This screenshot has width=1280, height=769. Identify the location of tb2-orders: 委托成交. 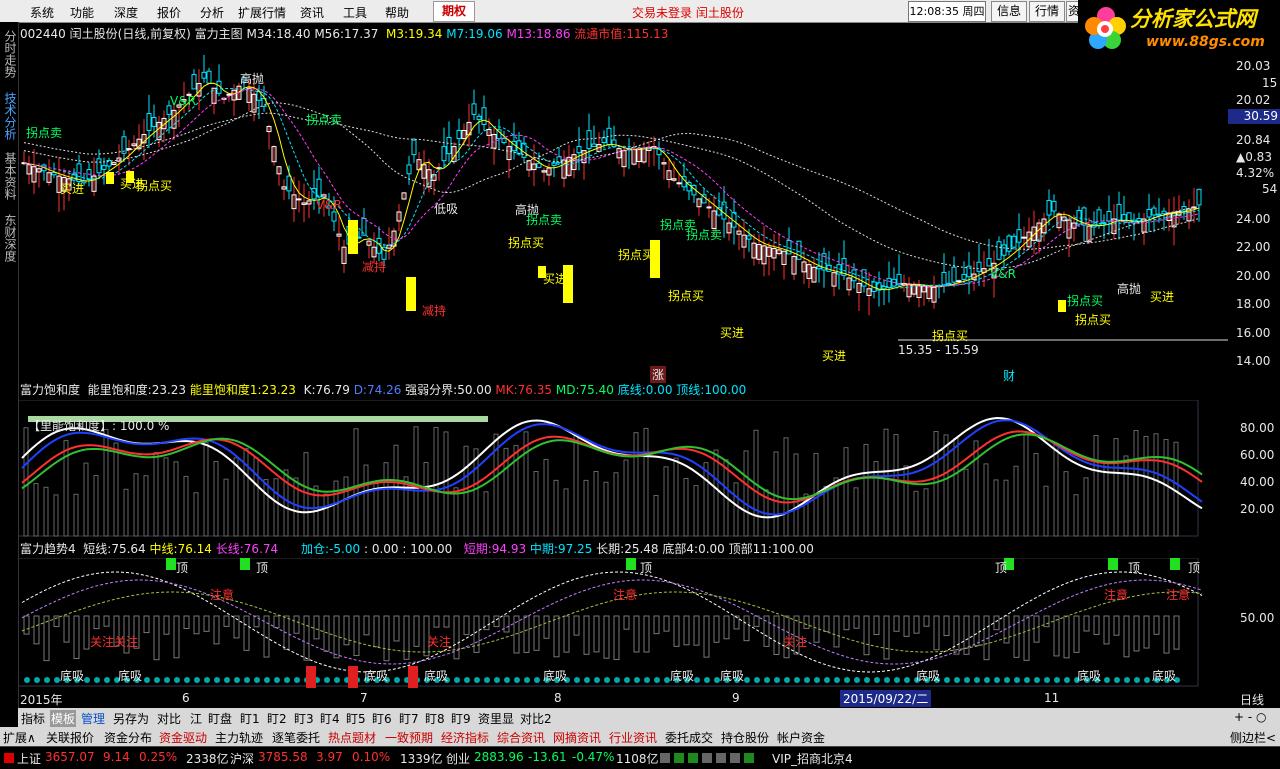
(689, 737).